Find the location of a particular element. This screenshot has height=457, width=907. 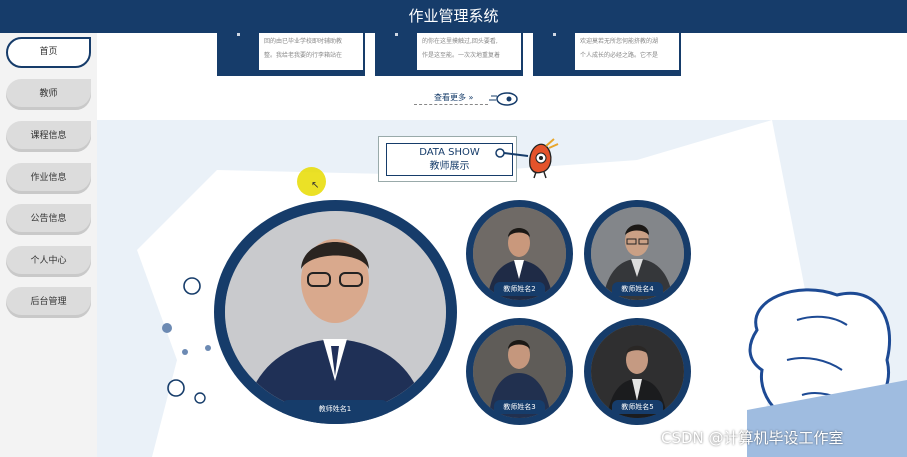

news-card: 的你在这里摸触过,回头要看, 作是这至能。一次次地重复着 is located at coordinates (449, 54).